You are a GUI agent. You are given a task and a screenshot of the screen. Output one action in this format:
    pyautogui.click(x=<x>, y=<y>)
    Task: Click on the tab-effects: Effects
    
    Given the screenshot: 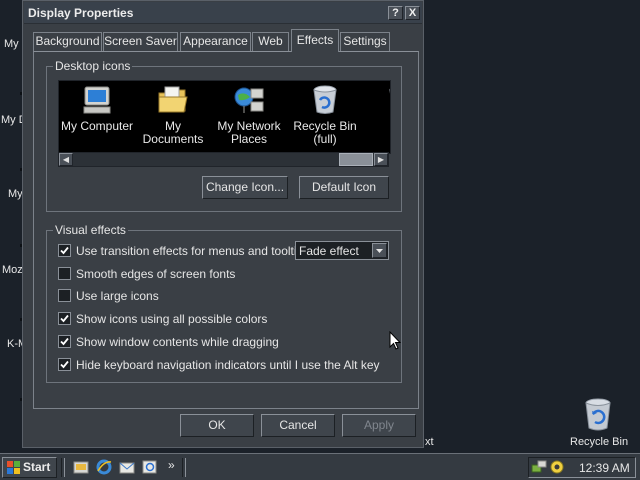 What is the action you would take?
    pyautogui.click(x=315, y=40)
    